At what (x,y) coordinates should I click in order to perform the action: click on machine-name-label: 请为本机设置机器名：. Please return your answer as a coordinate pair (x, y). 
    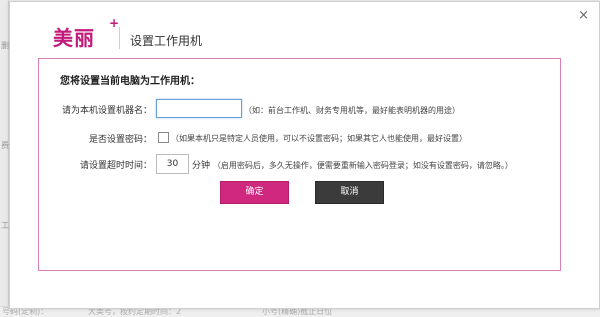
    Looking at the image, I should click on (107, 111).